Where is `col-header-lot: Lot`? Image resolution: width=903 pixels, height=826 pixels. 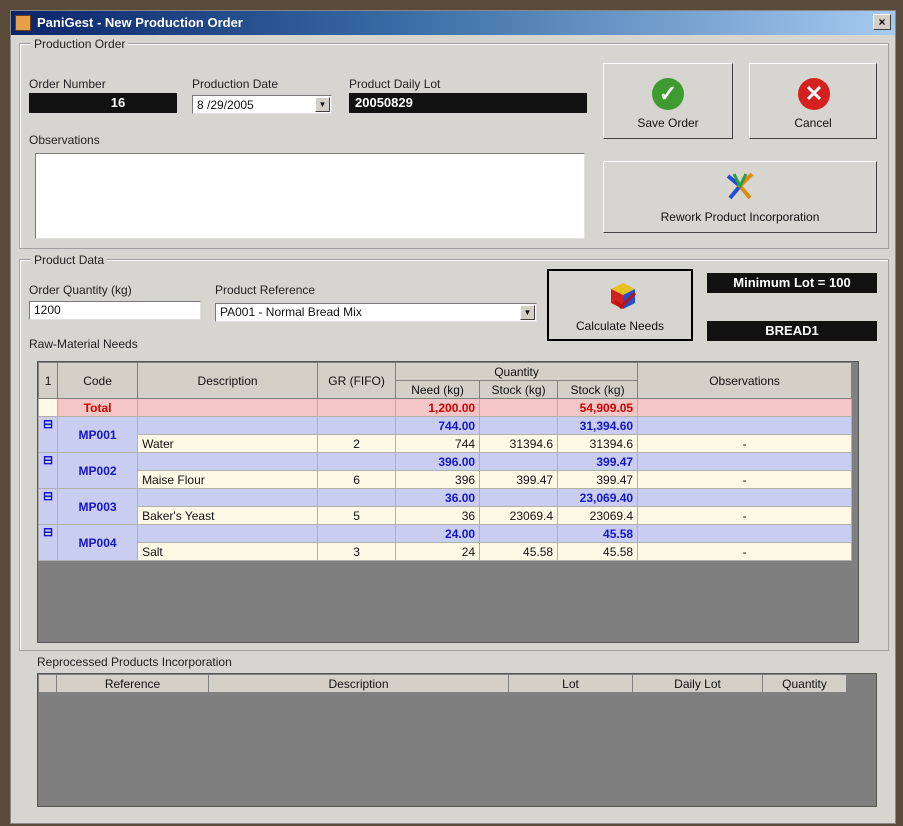 col-header-lot: Lot is located at coordinates (570, 683).